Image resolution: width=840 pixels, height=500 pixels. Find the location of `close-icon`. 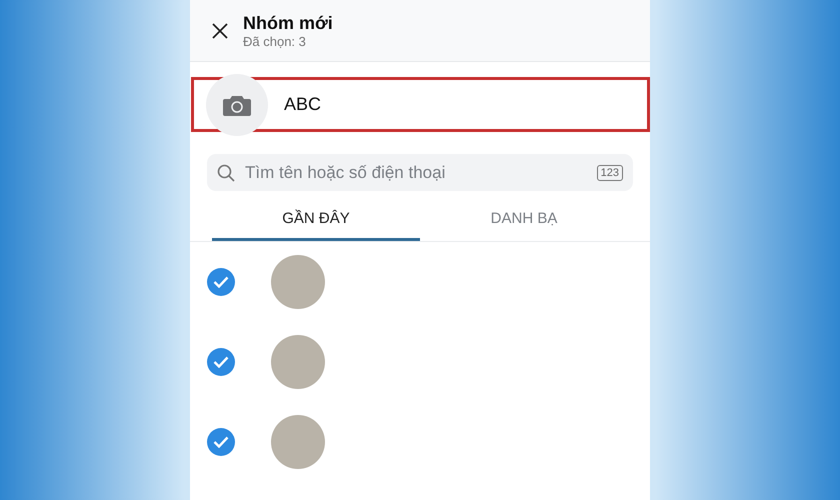

close-icon is located at coordinates (220, 31).